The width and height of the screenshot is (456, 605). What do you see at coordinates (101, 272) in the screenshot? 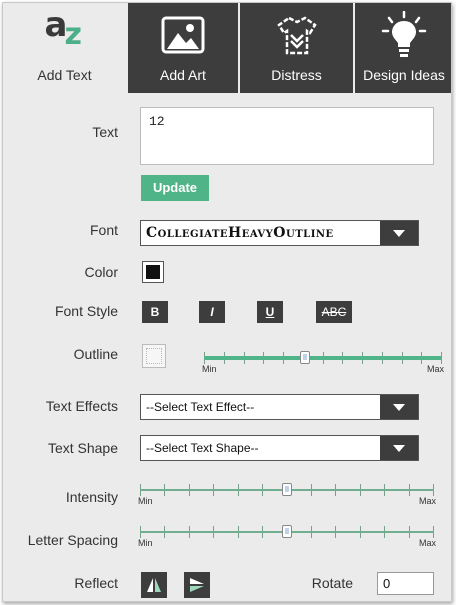
I see `color-label: Color` at bounding box center [101, 272].